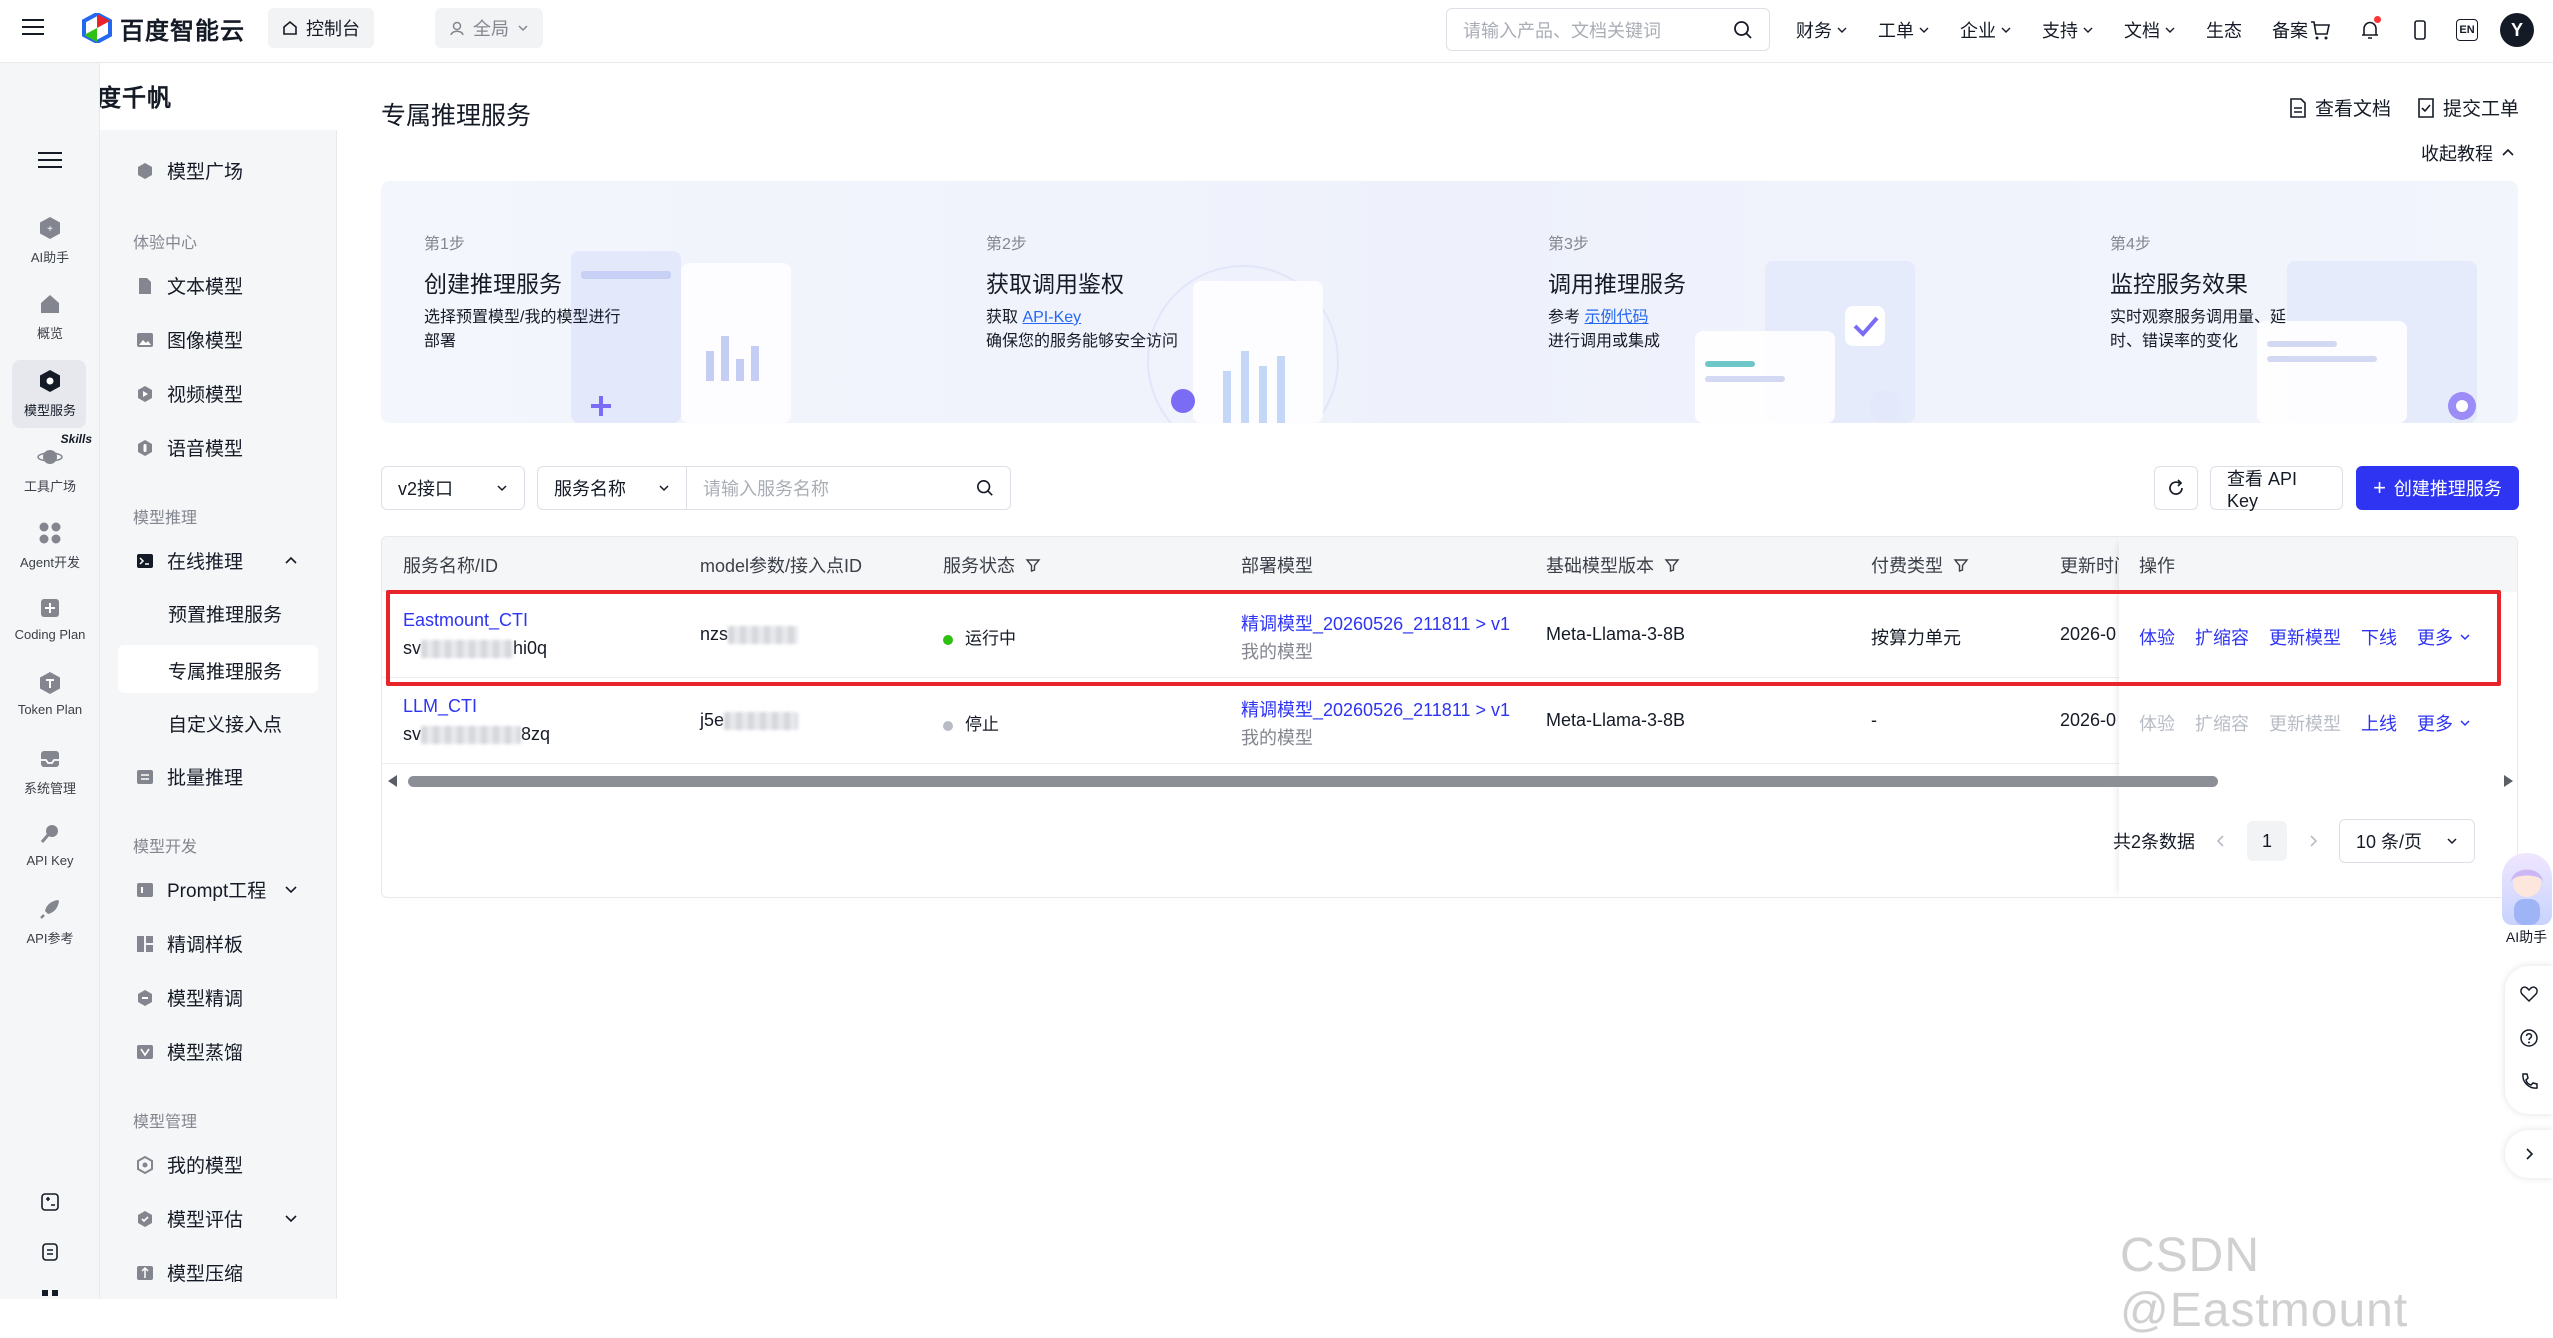  What do you see at coordinates (848, 488) in the screenshot?
I see `service-search-input: 请输入服务名称` at bounding box center [848, 488].